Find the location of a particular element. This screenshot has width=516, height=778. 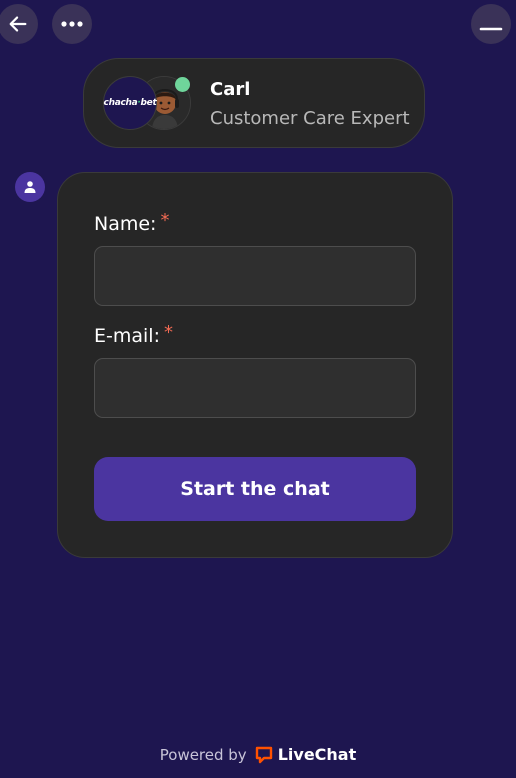

more-horizontal-icon is located at coordinates (72, 24).